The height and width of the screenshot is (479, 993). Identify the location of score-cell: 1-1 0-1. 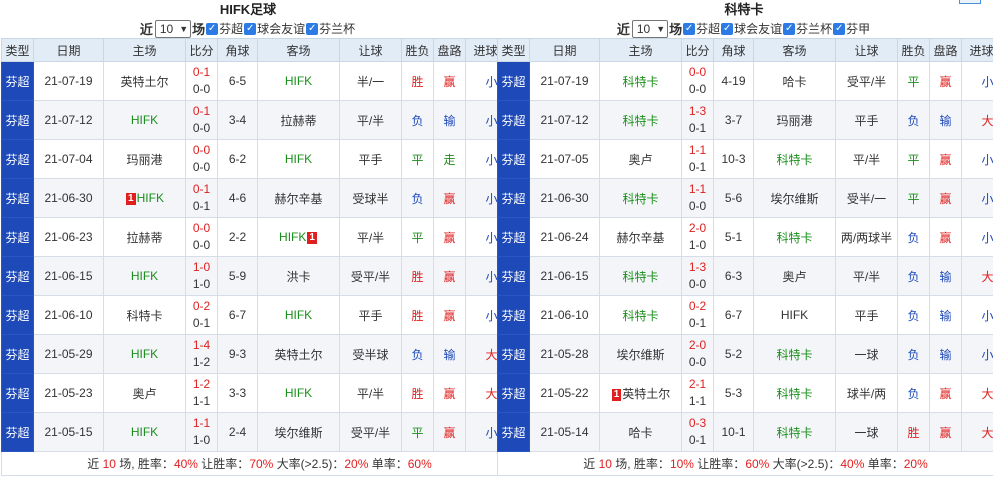
(697, 159).